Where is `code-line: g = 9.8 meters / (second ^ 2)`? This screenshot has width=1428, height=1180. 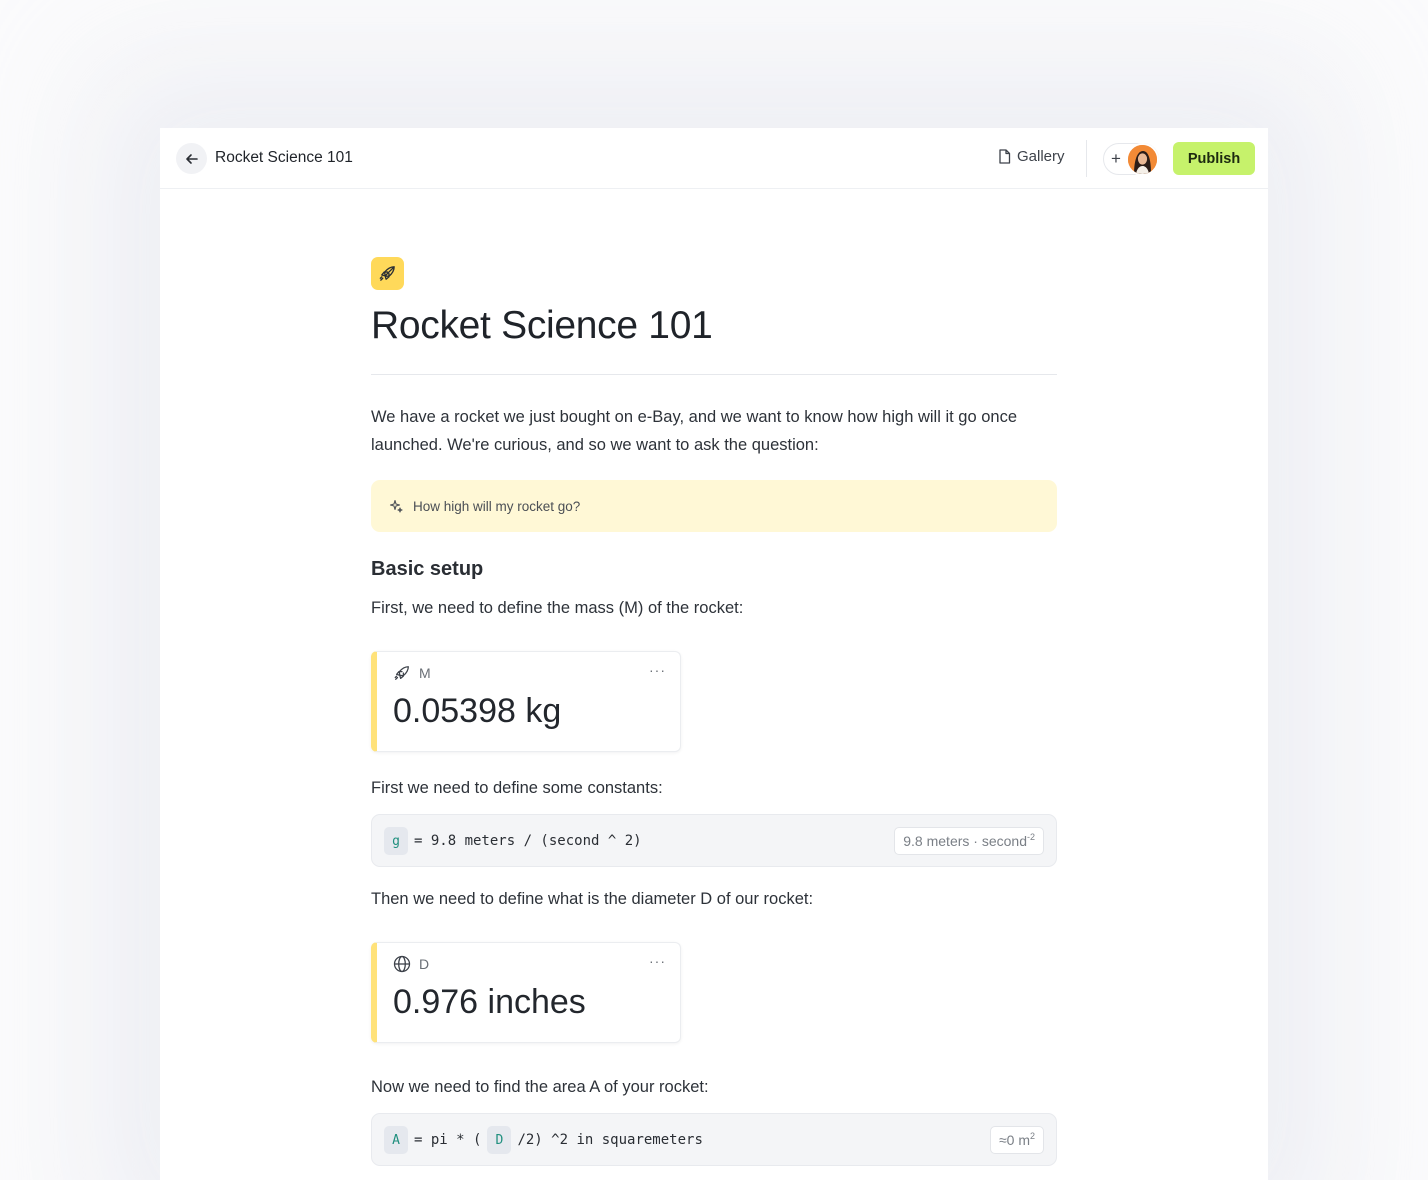 code-line: g = 9.8 meters / (second ^ 2) is located at coordinates (513, 841).